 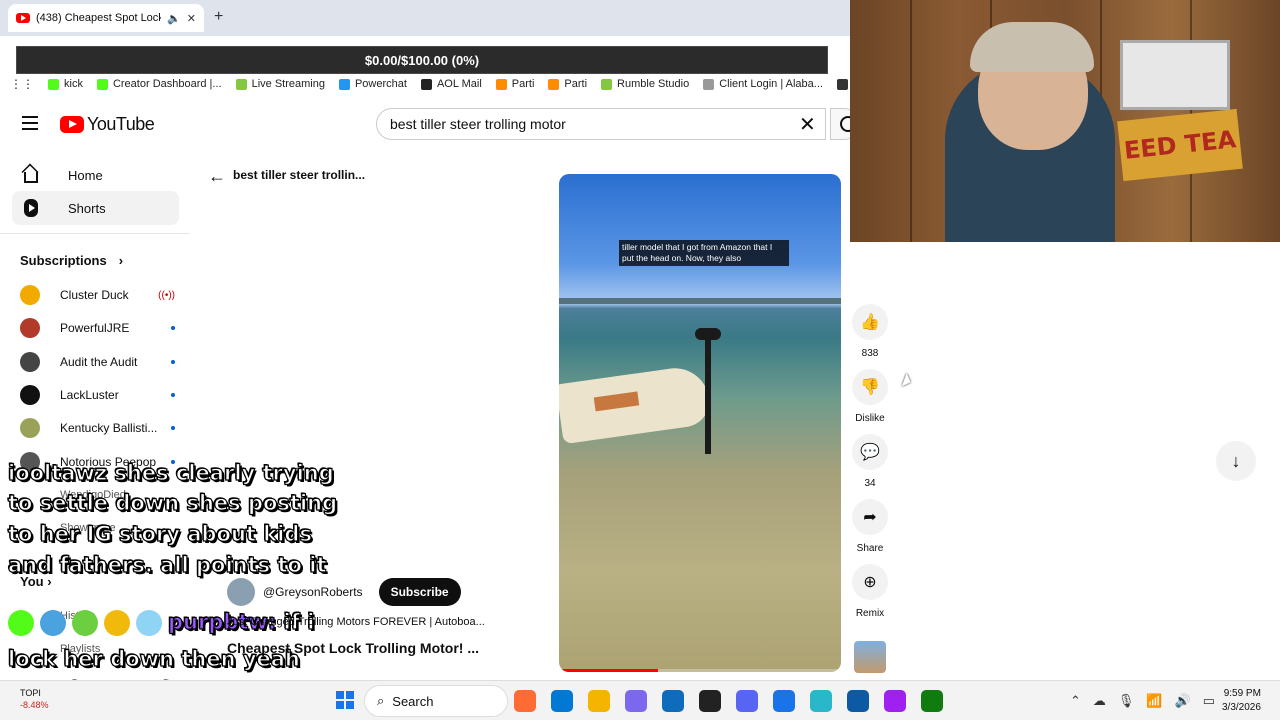 I want to click on thumbs-down-icon: 👎, so click(x=870, y=387).